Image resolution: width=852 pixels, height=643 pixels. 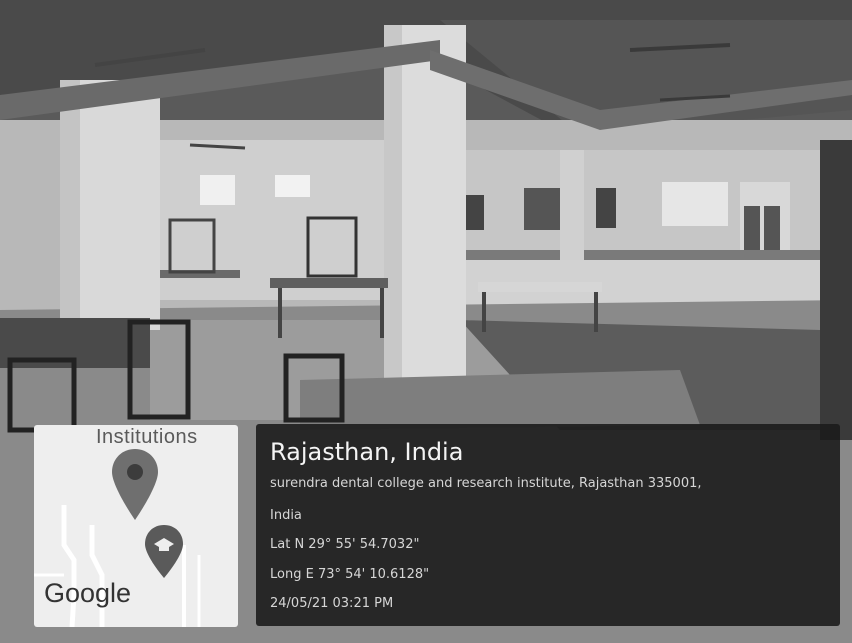 I want to click on google-logo: Google, so click(x=88, y=593).